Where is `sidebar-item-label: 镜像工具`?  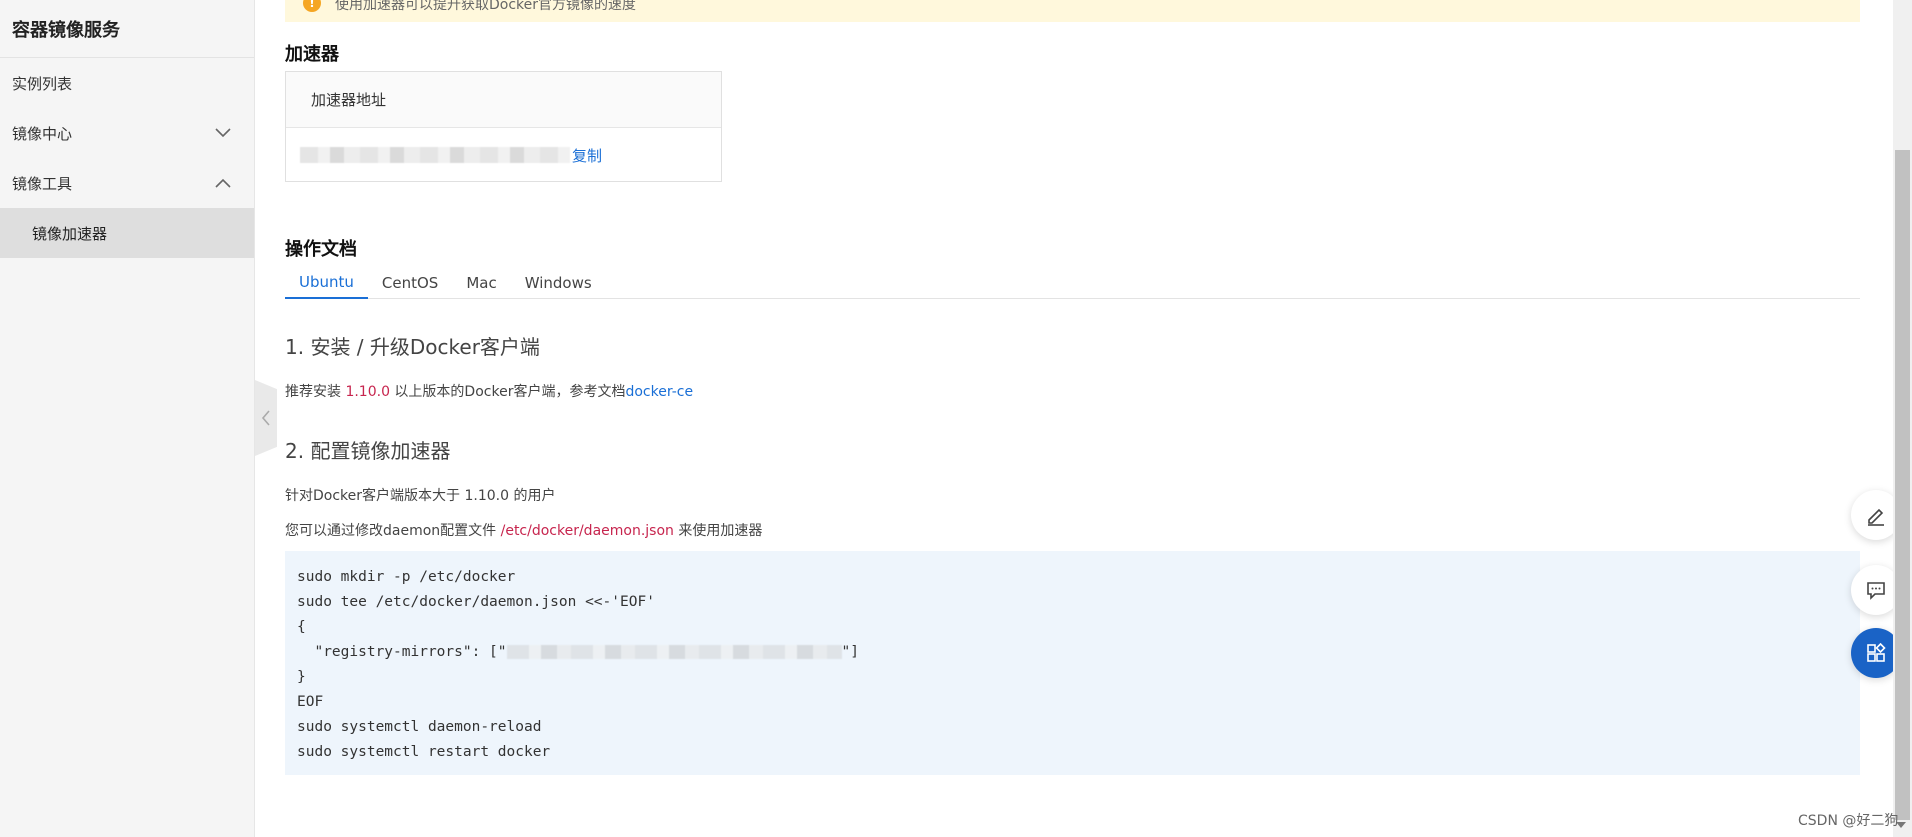 sidebar-item-label: 镜像工具 is located at coordinates (42, 183).